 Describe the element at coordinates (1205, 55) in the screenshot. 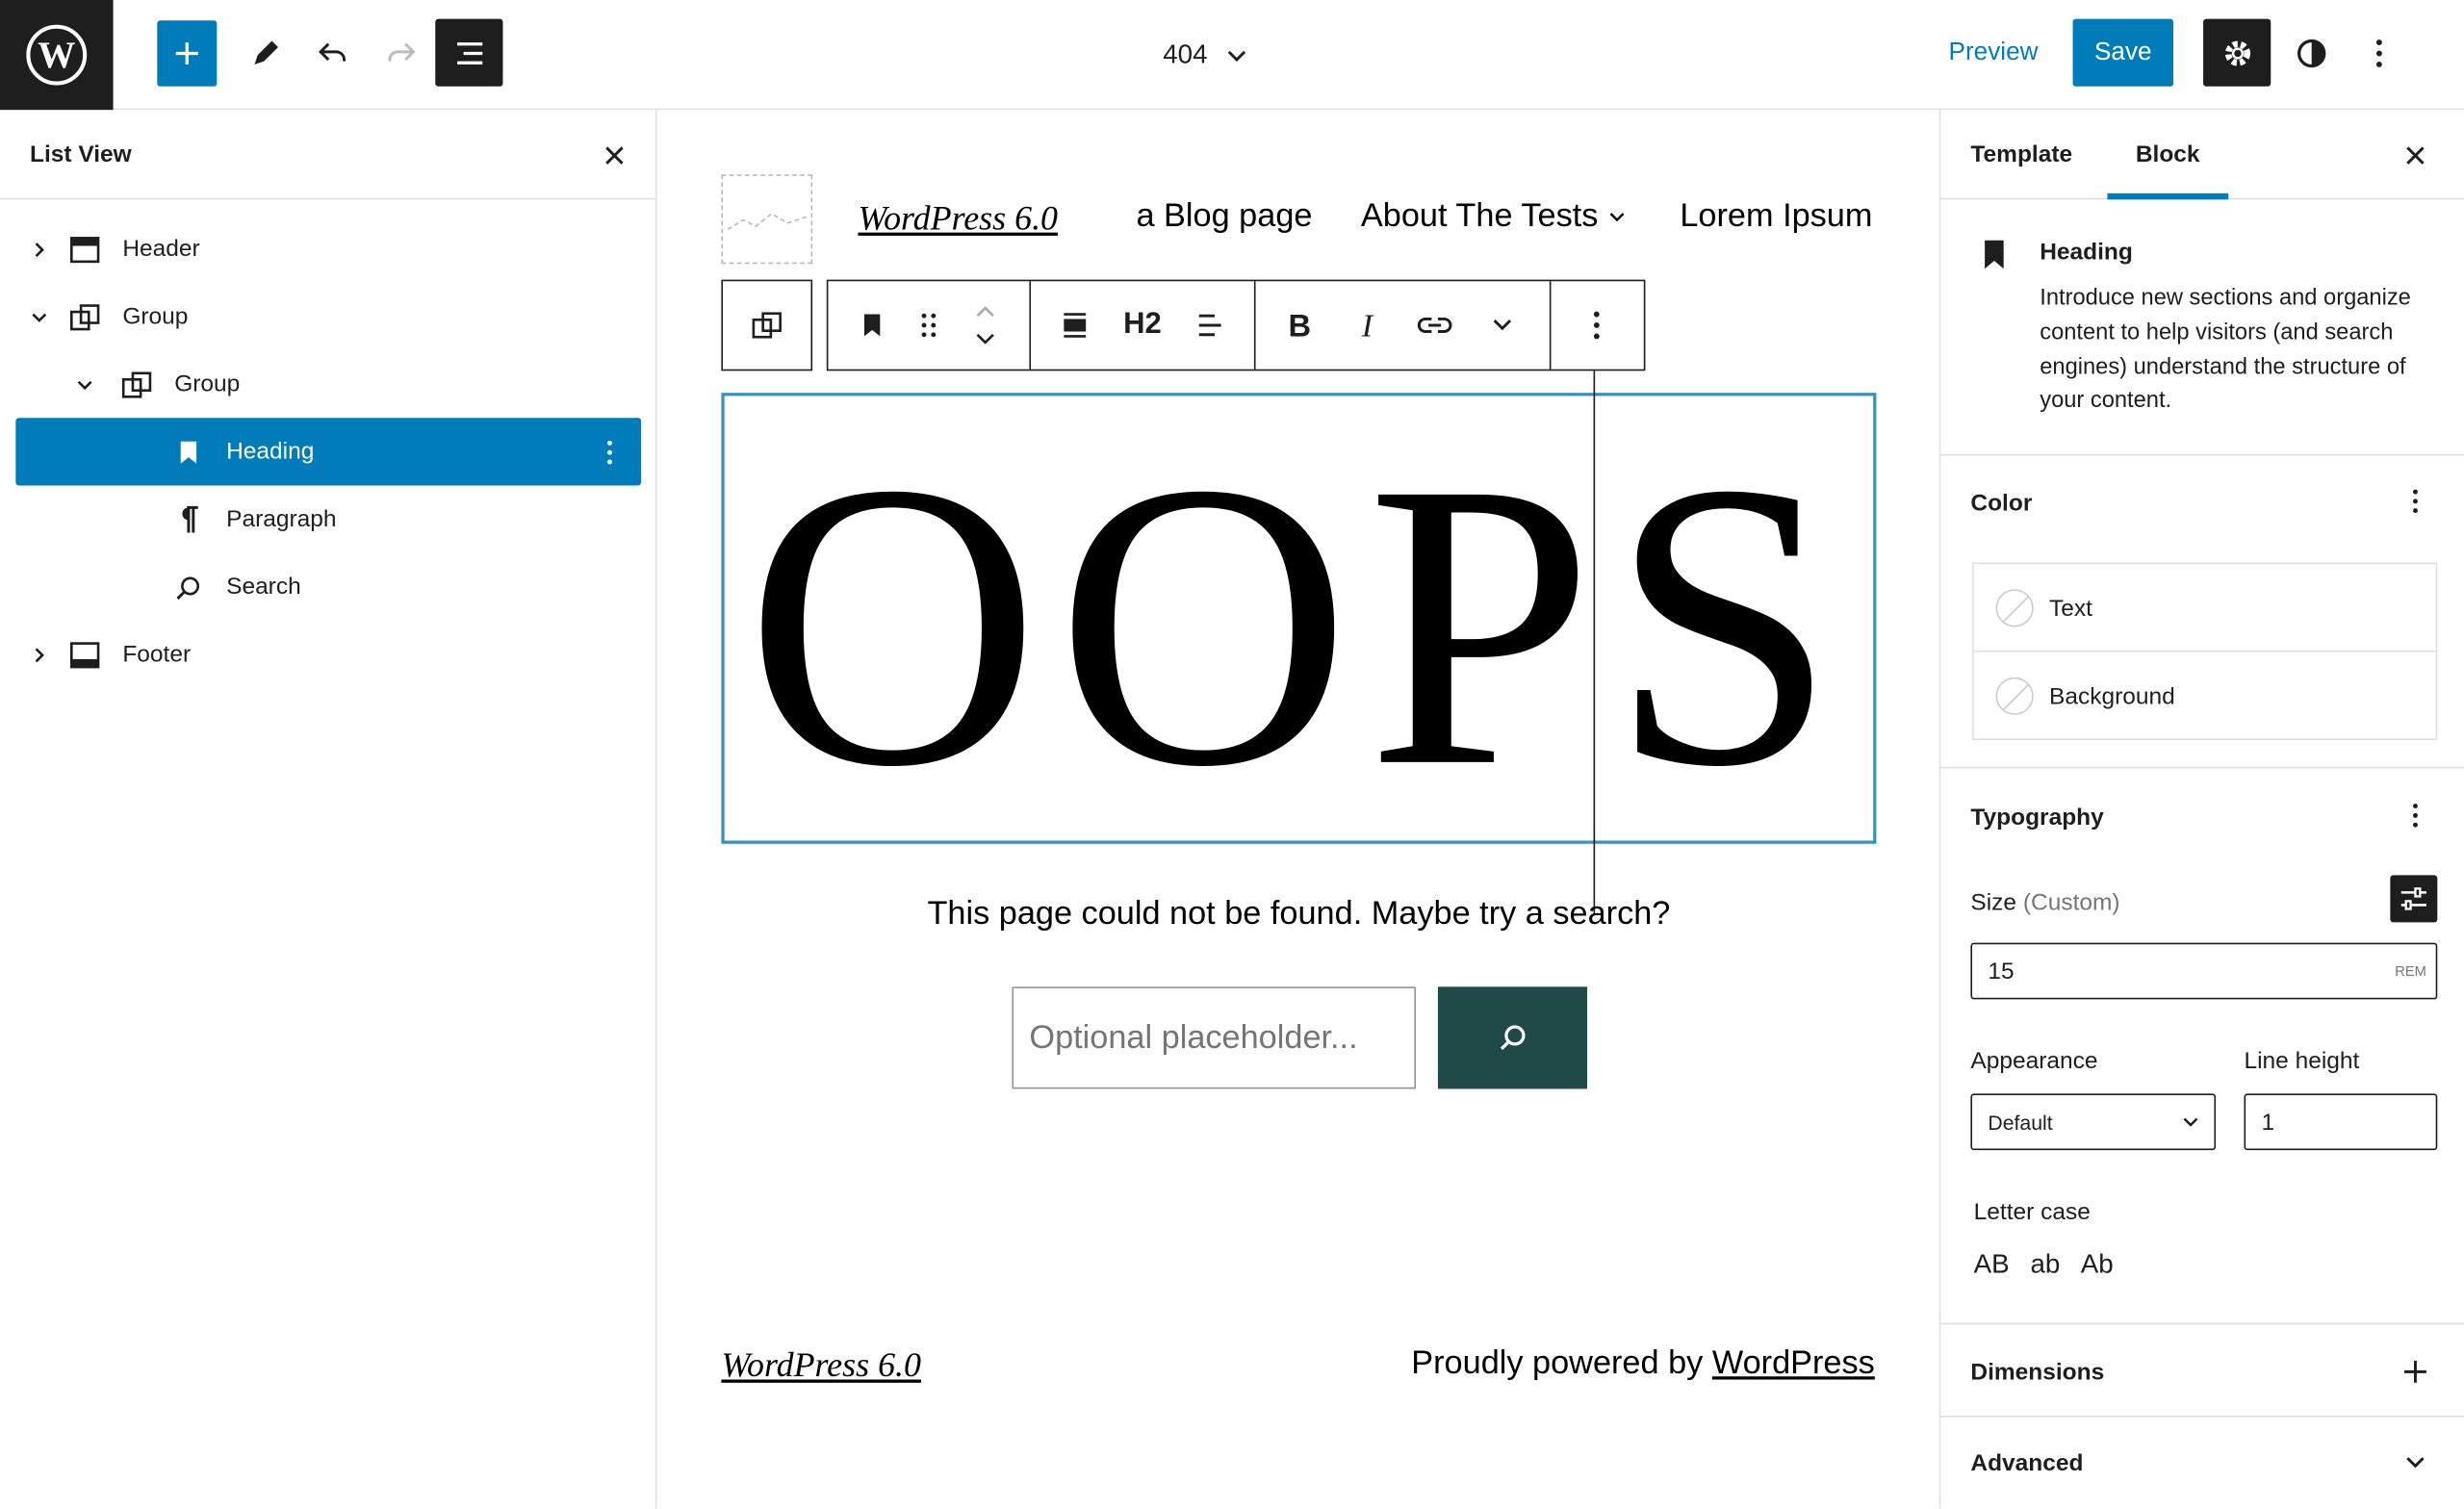

I see `document-title-dropdown: 404` at that location.